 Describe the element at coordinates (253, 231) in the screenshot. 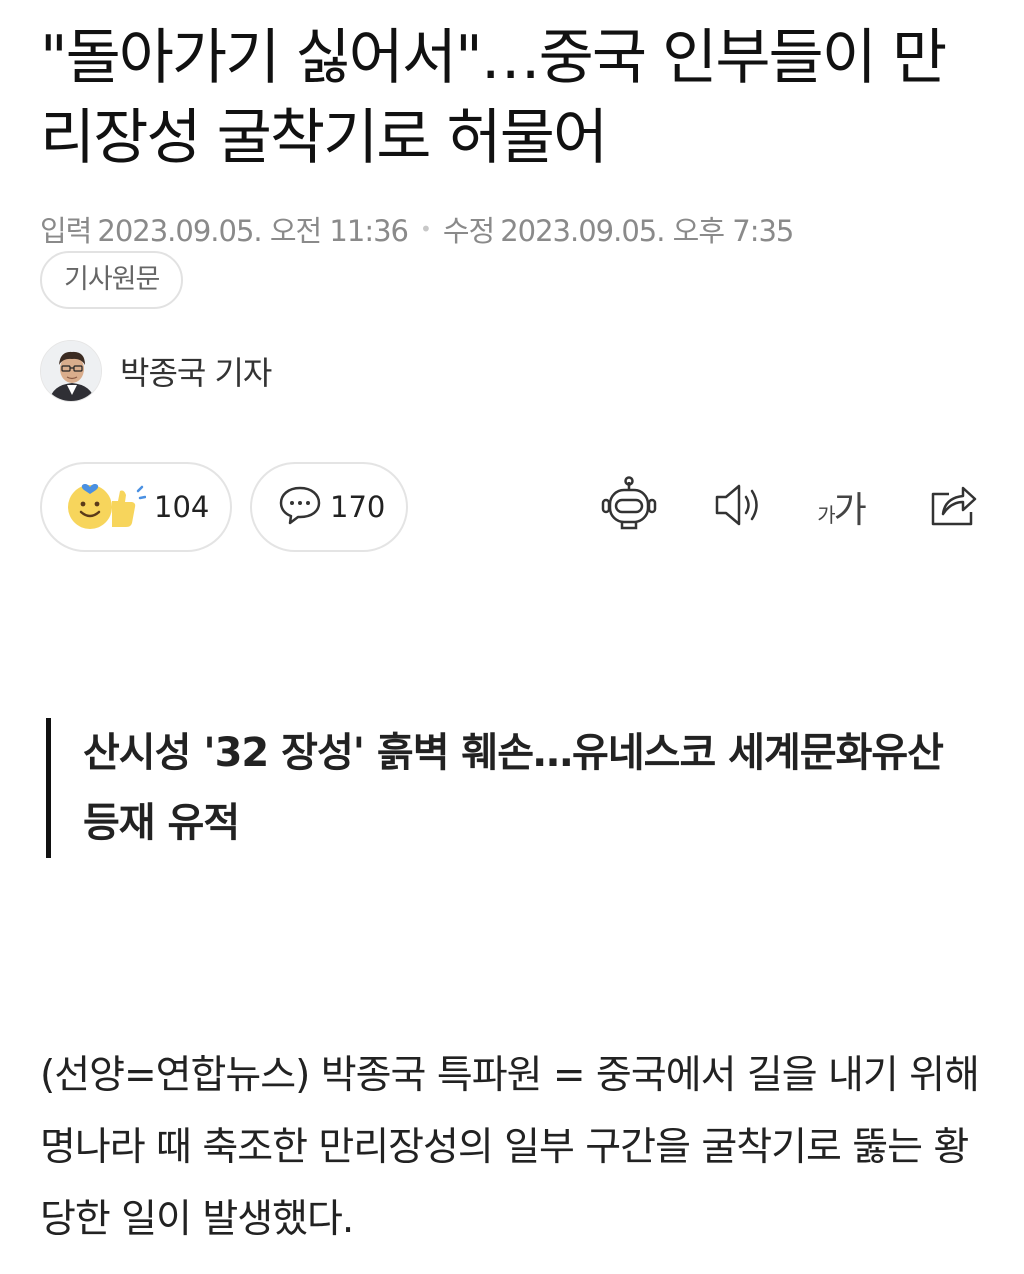

I see `input-date: 2023.09.05. 오전 11:36` at that location.